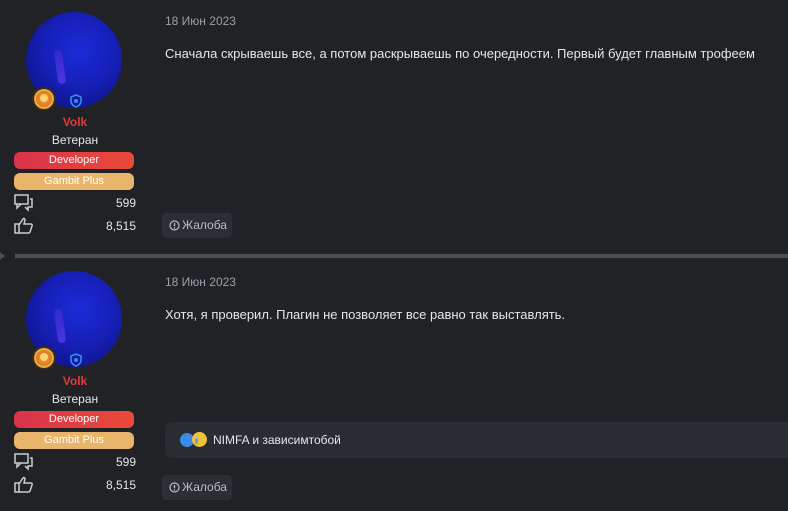 The height and width of the screenshot is (511, 788). Describe the element at coordinates (476, 440) in the screenshot. I see `reactions-bar: NIMFA и зависимтобой` at that location.